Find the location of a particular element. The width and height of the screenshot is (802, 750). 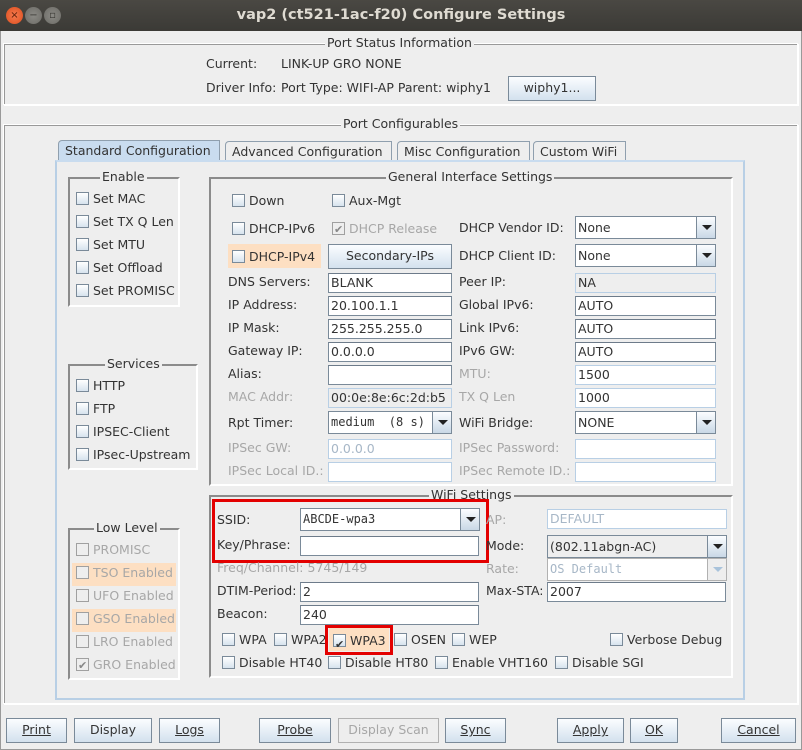

ipsec-upstream-checkbox: IPsec-Upstream is located at coordinates (133, 456).